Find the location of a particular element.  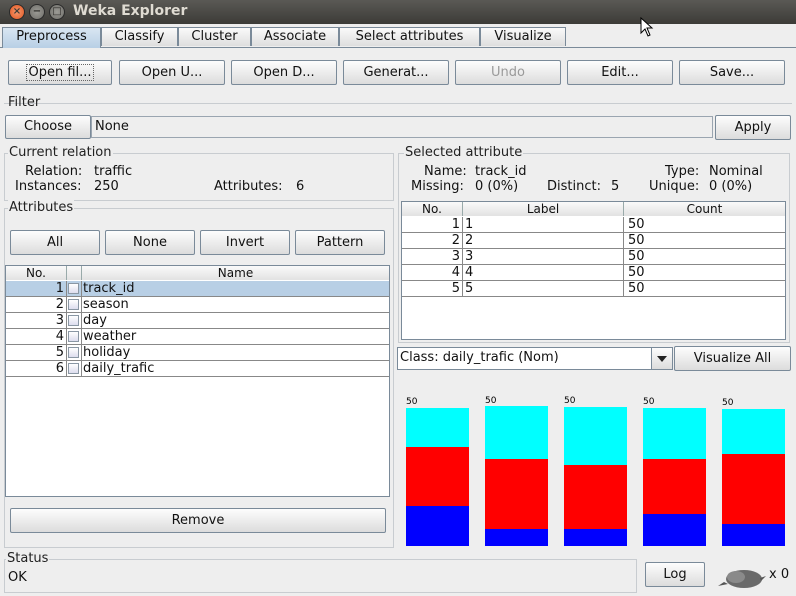

select-all-button: All is located at coordinates (55, 242).